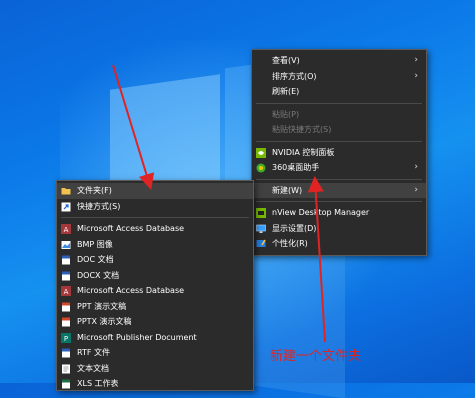 This screenshot has height=398, width=475. I want to click on menu-item-label: 粘贴(P), so click(286, 114).